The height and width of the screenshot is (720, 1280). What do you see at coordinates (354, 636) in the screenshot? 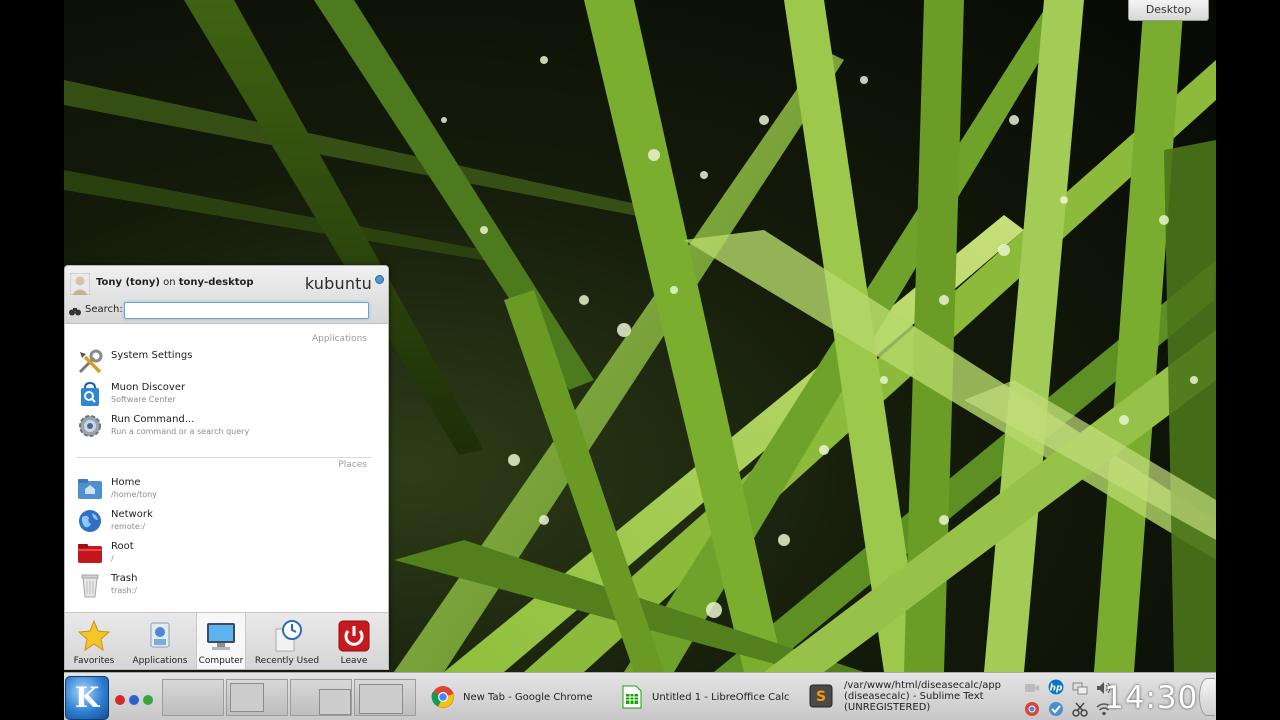
I see `power-icon` at bounding box center [354, 636].